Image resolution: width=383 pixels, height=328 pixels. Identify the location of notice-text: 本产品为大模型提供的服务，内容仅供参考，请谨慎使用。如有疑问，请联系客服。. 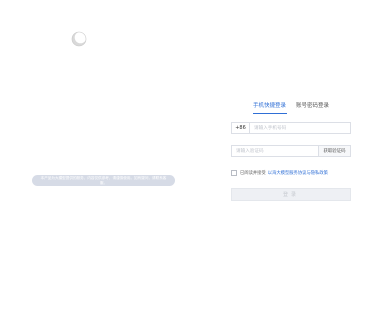
(103, 180).